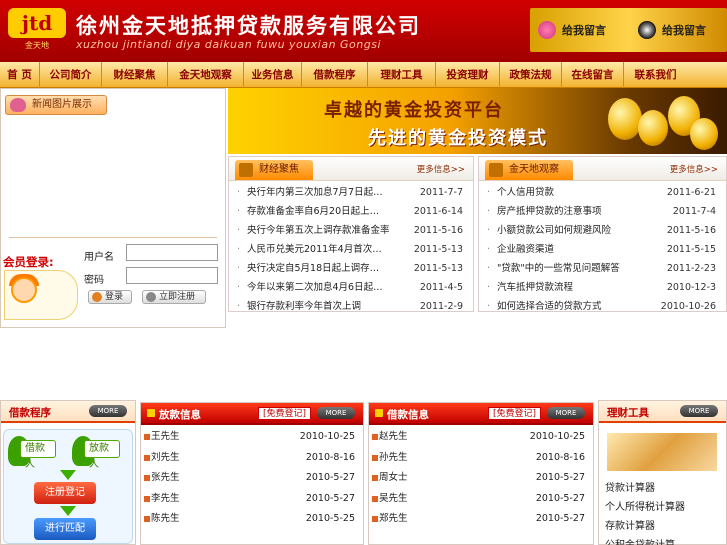 The width and height of the screenshot is (727, 545). Describe the element at coordinates (468, 74) in the screenshot. I see `nav-investment: 投资理财` at that location.